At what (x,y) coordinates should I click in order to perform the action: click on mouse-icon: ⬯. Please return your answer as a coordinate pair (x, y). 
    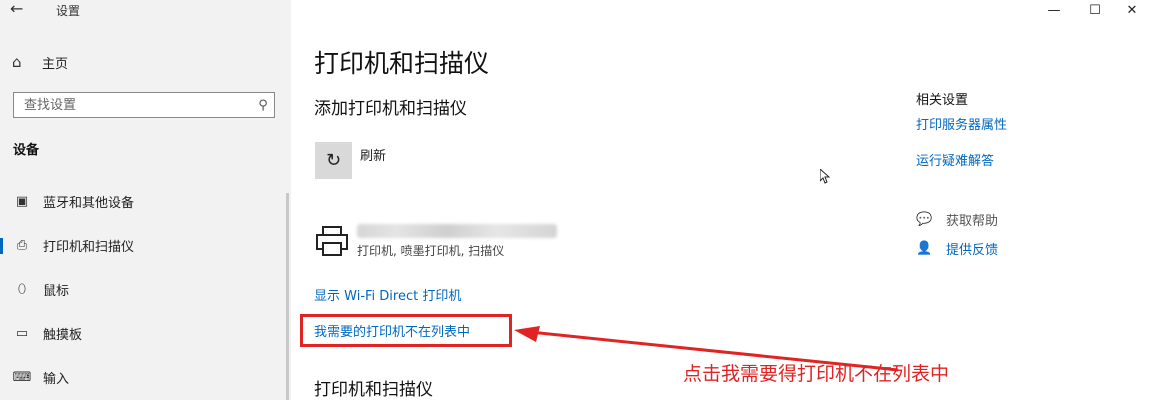
    Looking at the image, I should click on (22, 289).